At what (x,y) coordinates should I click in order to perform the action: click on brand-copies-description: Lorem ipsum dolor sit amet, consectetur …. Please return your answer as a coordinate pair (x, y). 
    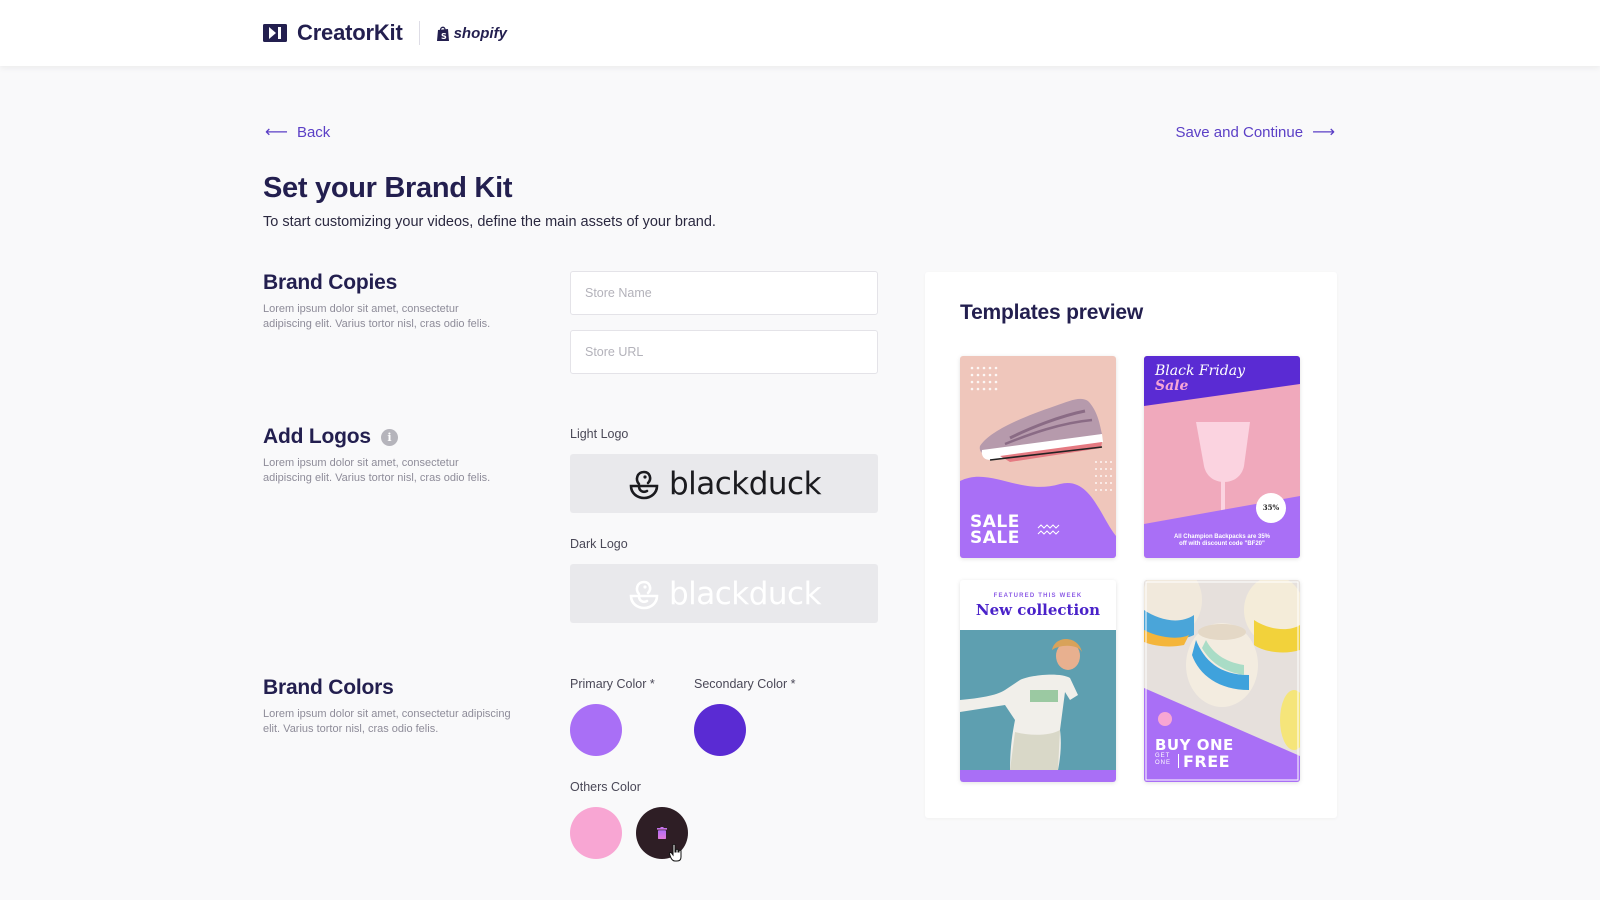
    Looking at the image, I should click on (376, 317).